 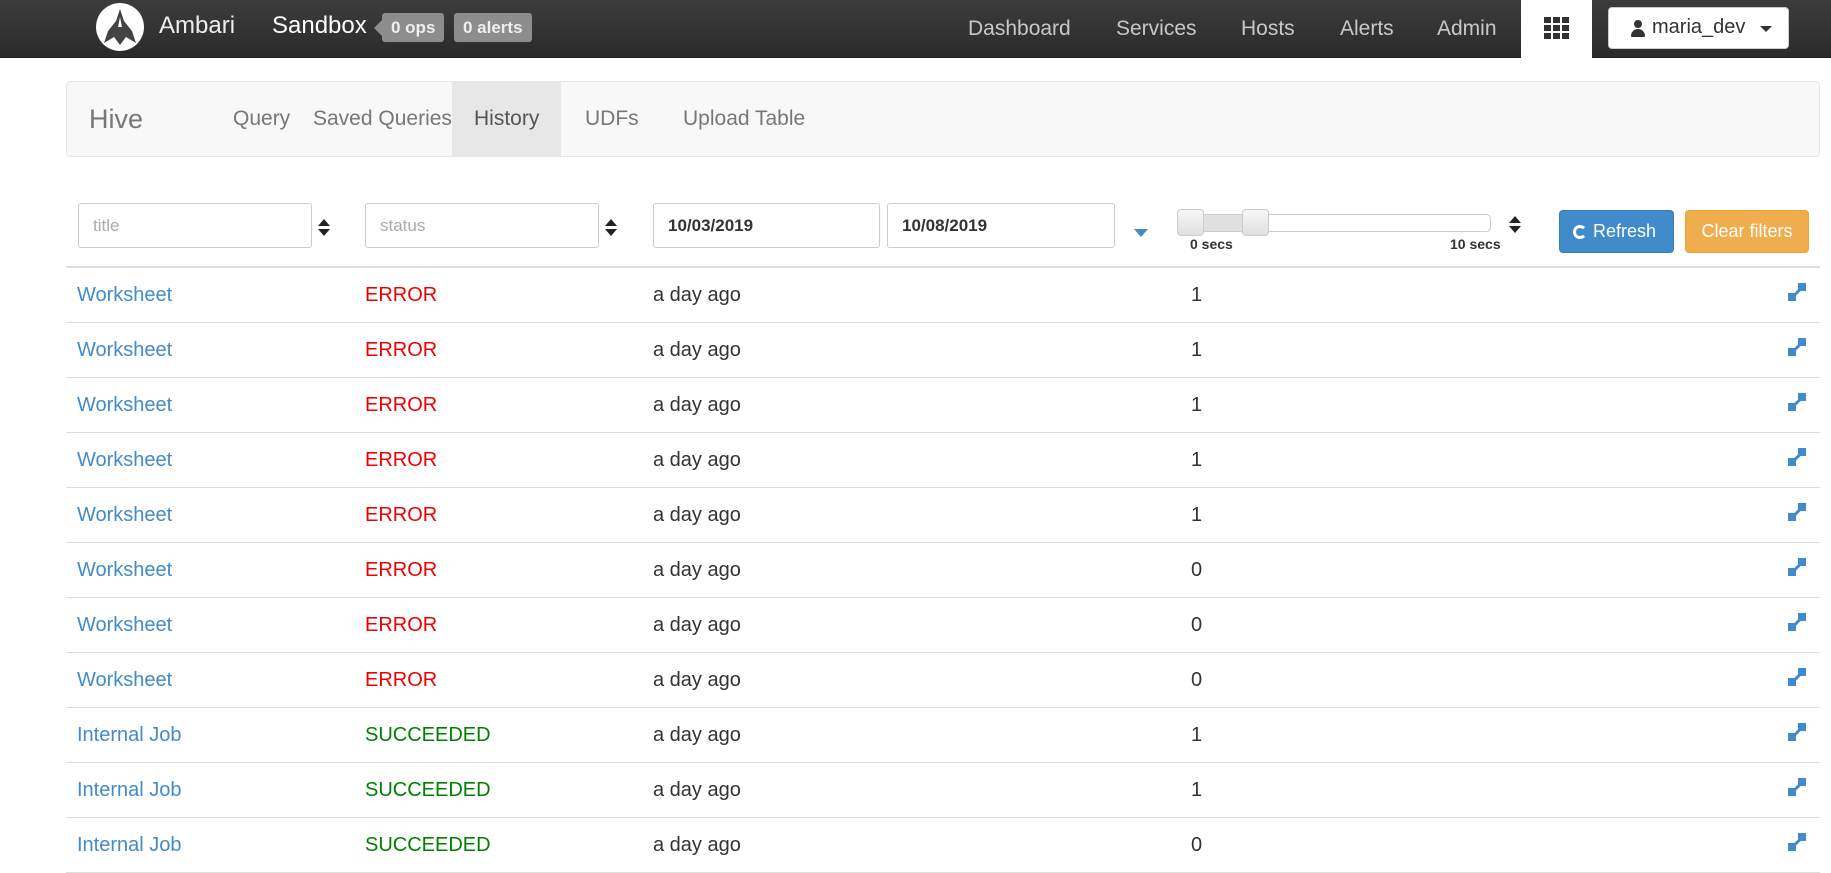 What do you see at coordinates (1638, 28) in the screenshot?
I see `user-icon` at bounding box center [1638, 28].